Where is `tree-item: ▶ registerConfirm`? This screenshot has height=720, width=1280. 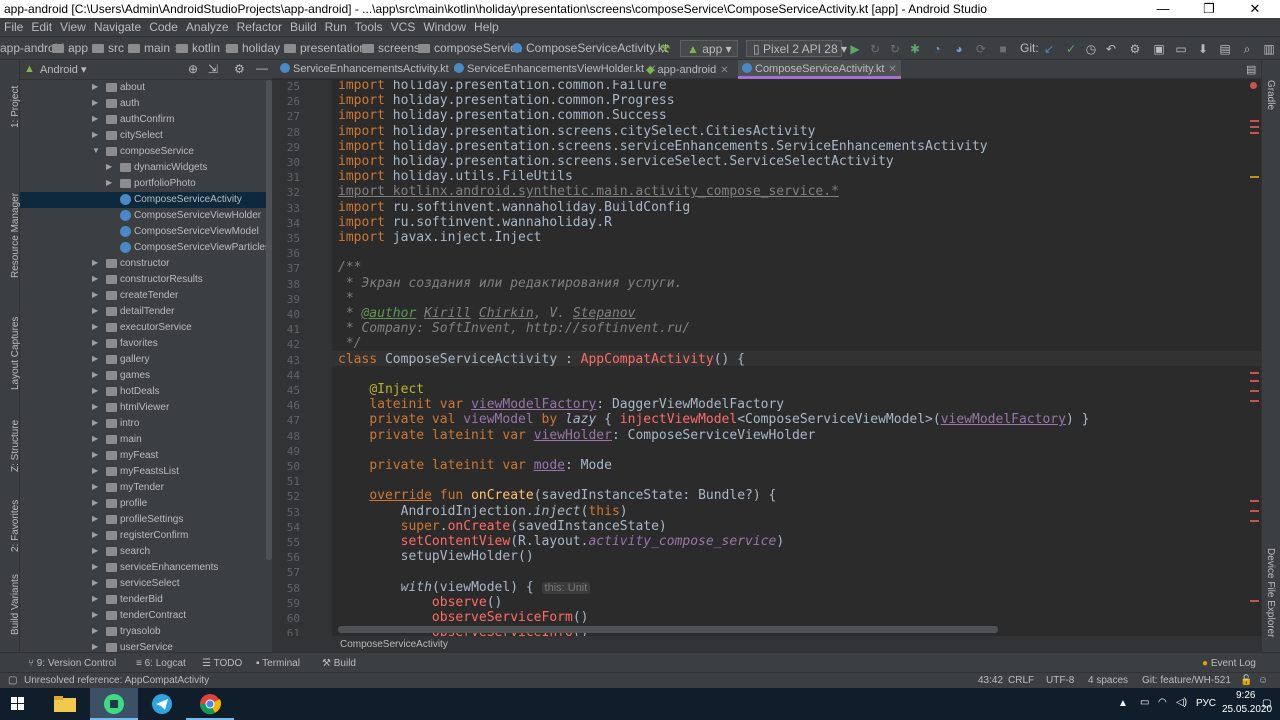 tree-item: ▶ registerConfirm is located at coordinates (146, 536).